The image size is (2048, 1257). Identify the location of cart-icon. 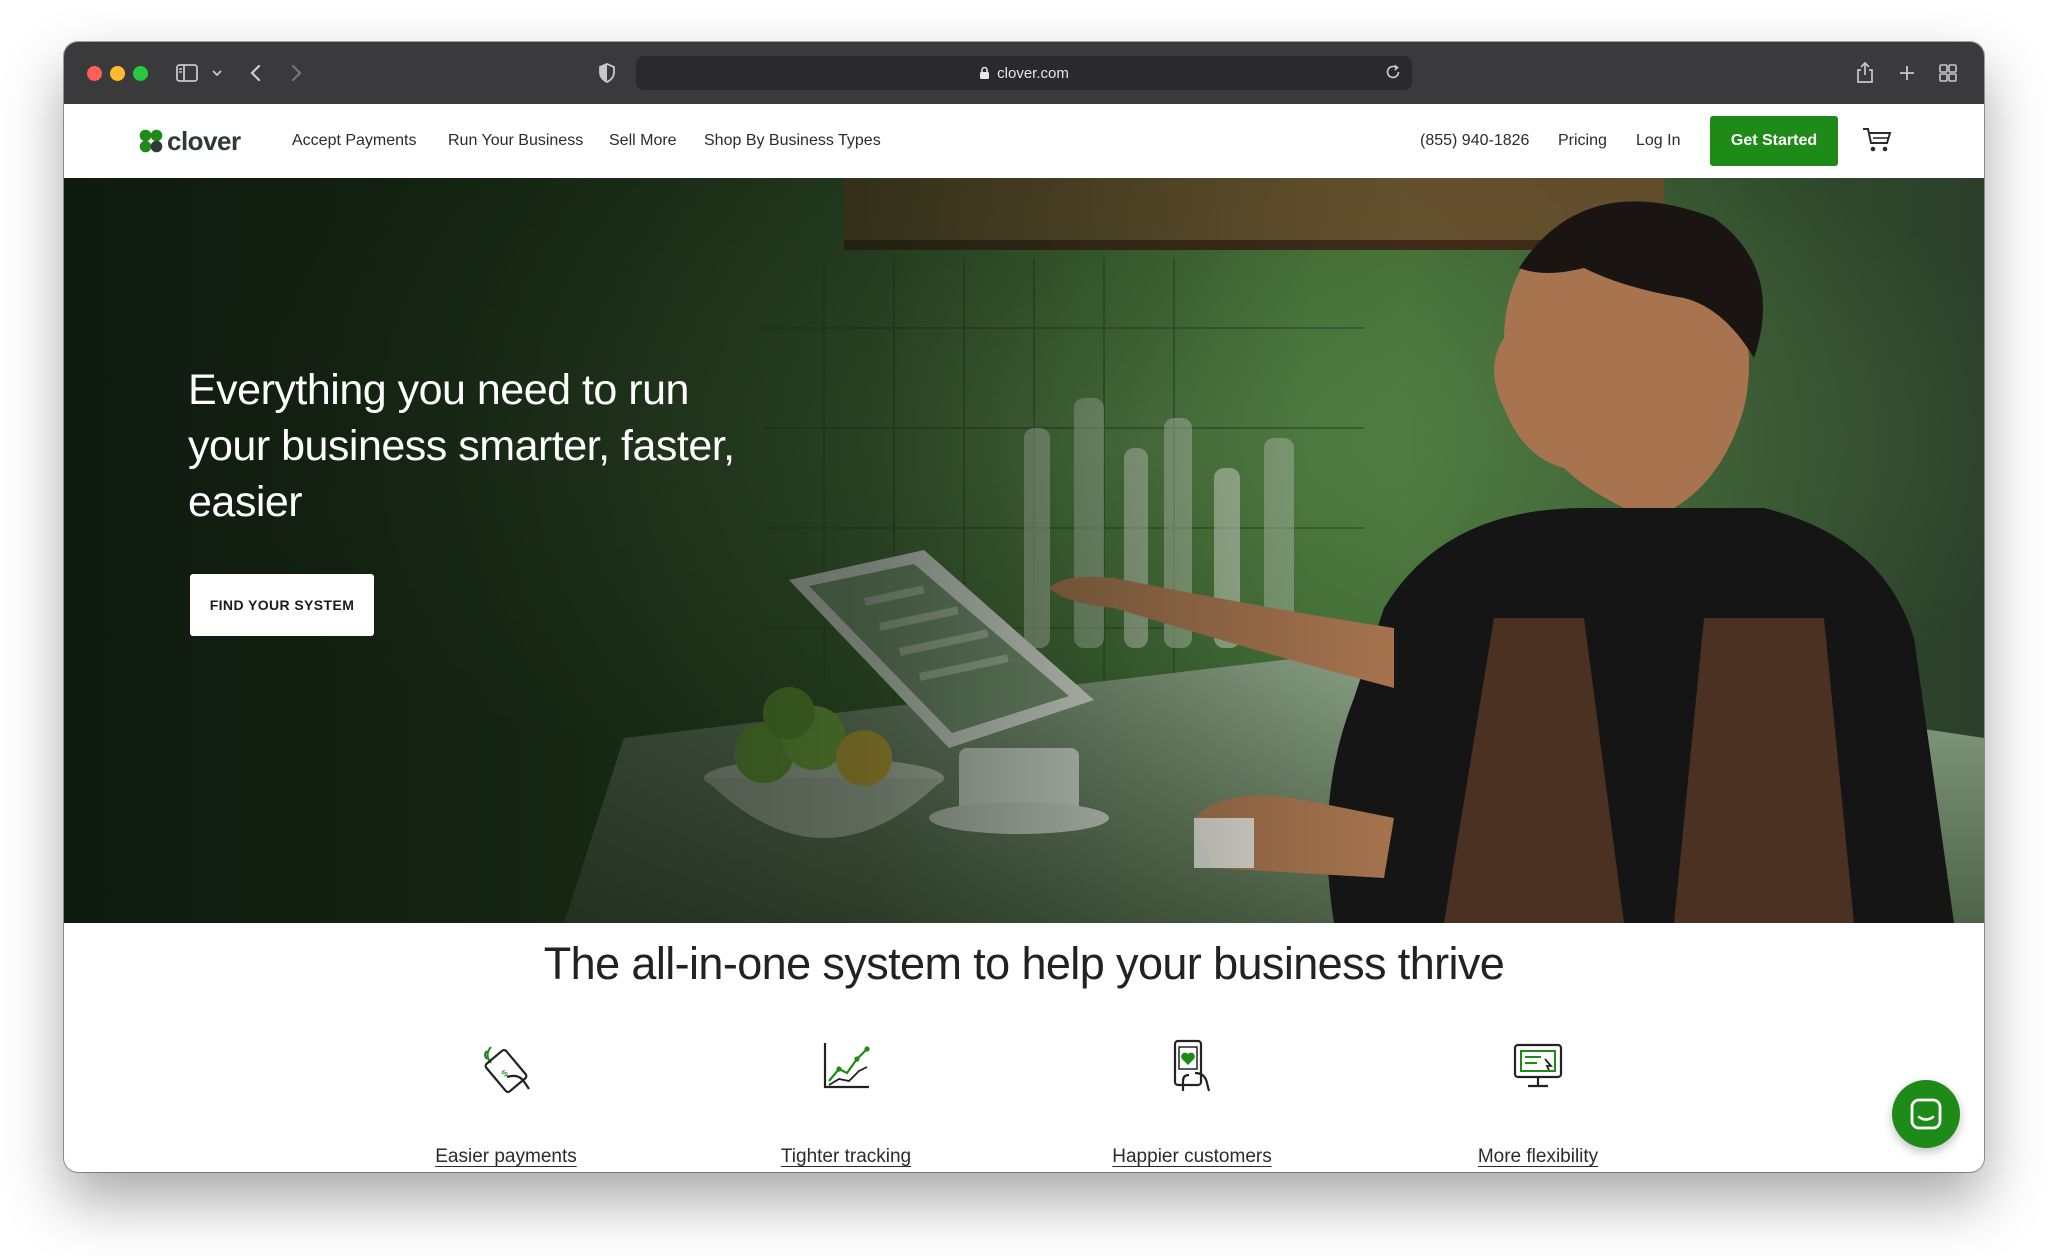
(1877, 140).